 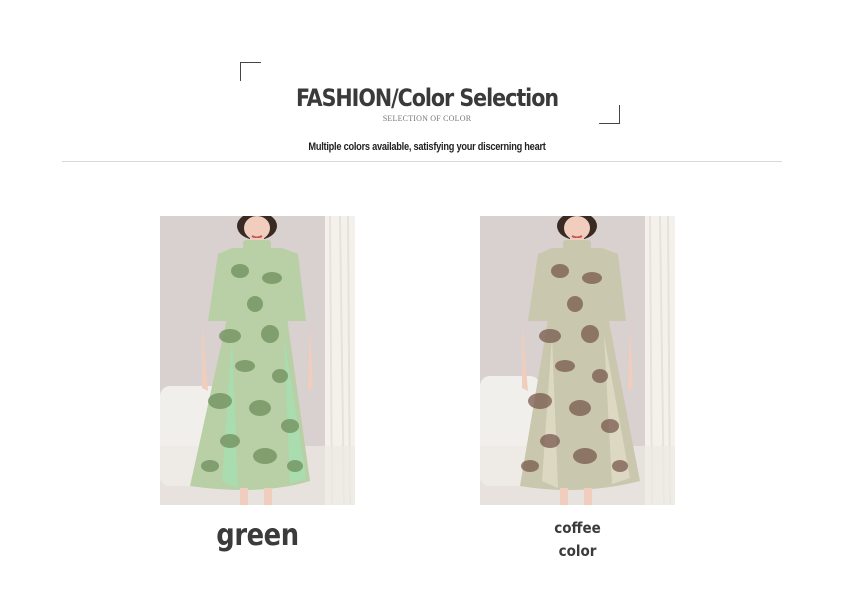 I want to click on color-label-coffee-line1: coffee, so click(x=577, y=528).